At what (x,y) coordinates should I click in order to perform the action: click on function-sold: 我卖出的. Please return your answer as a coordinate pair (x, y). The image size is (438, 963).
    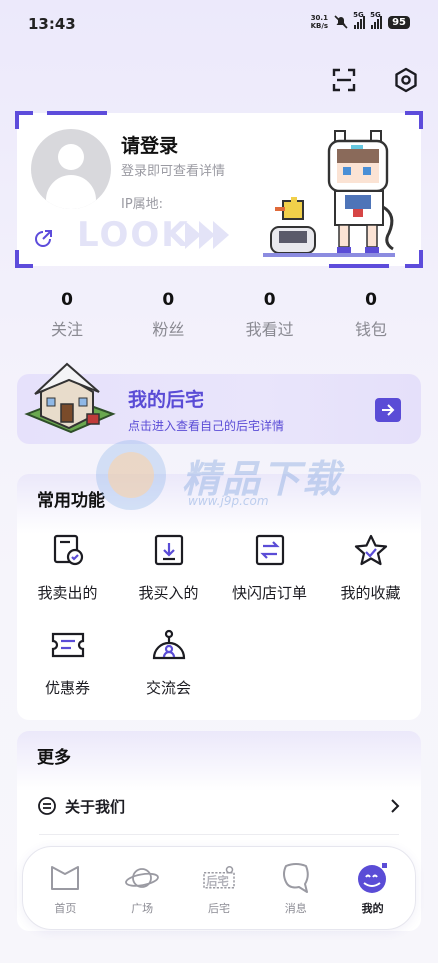
    Looking at the image, I should click on (67, 567).